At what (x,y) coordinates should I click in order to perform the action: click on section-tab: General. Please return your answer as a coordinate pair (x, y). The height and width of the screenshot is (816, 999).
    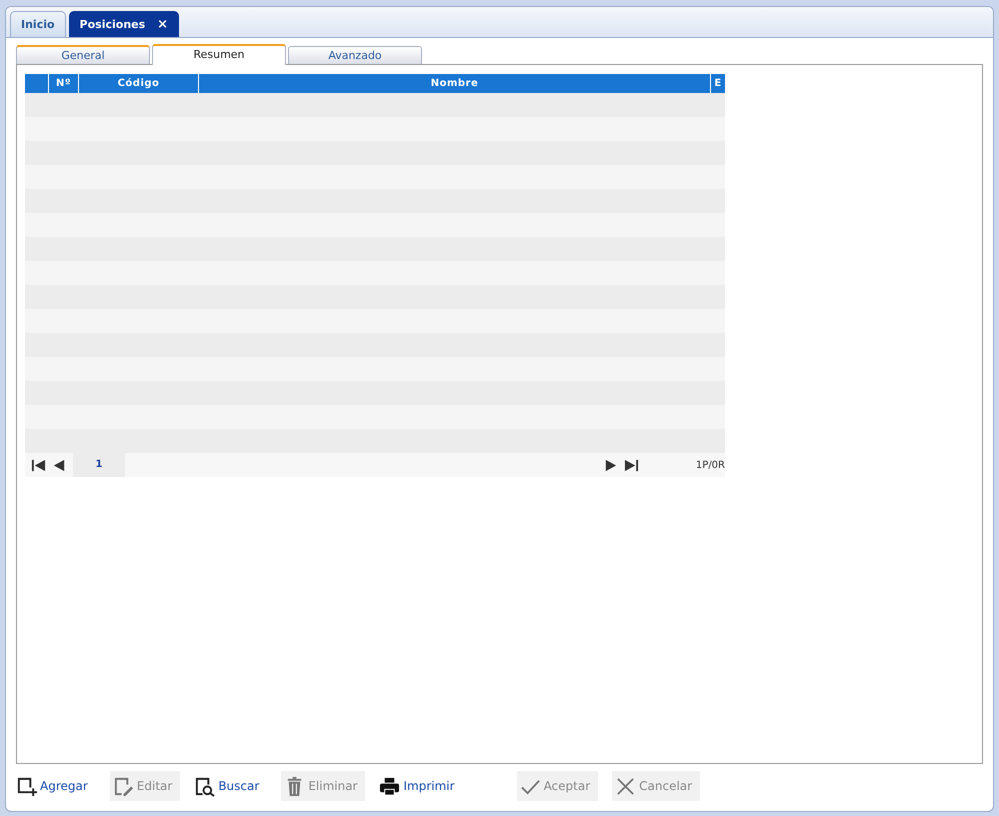
    Looking at the image, I should click on (83, 54).